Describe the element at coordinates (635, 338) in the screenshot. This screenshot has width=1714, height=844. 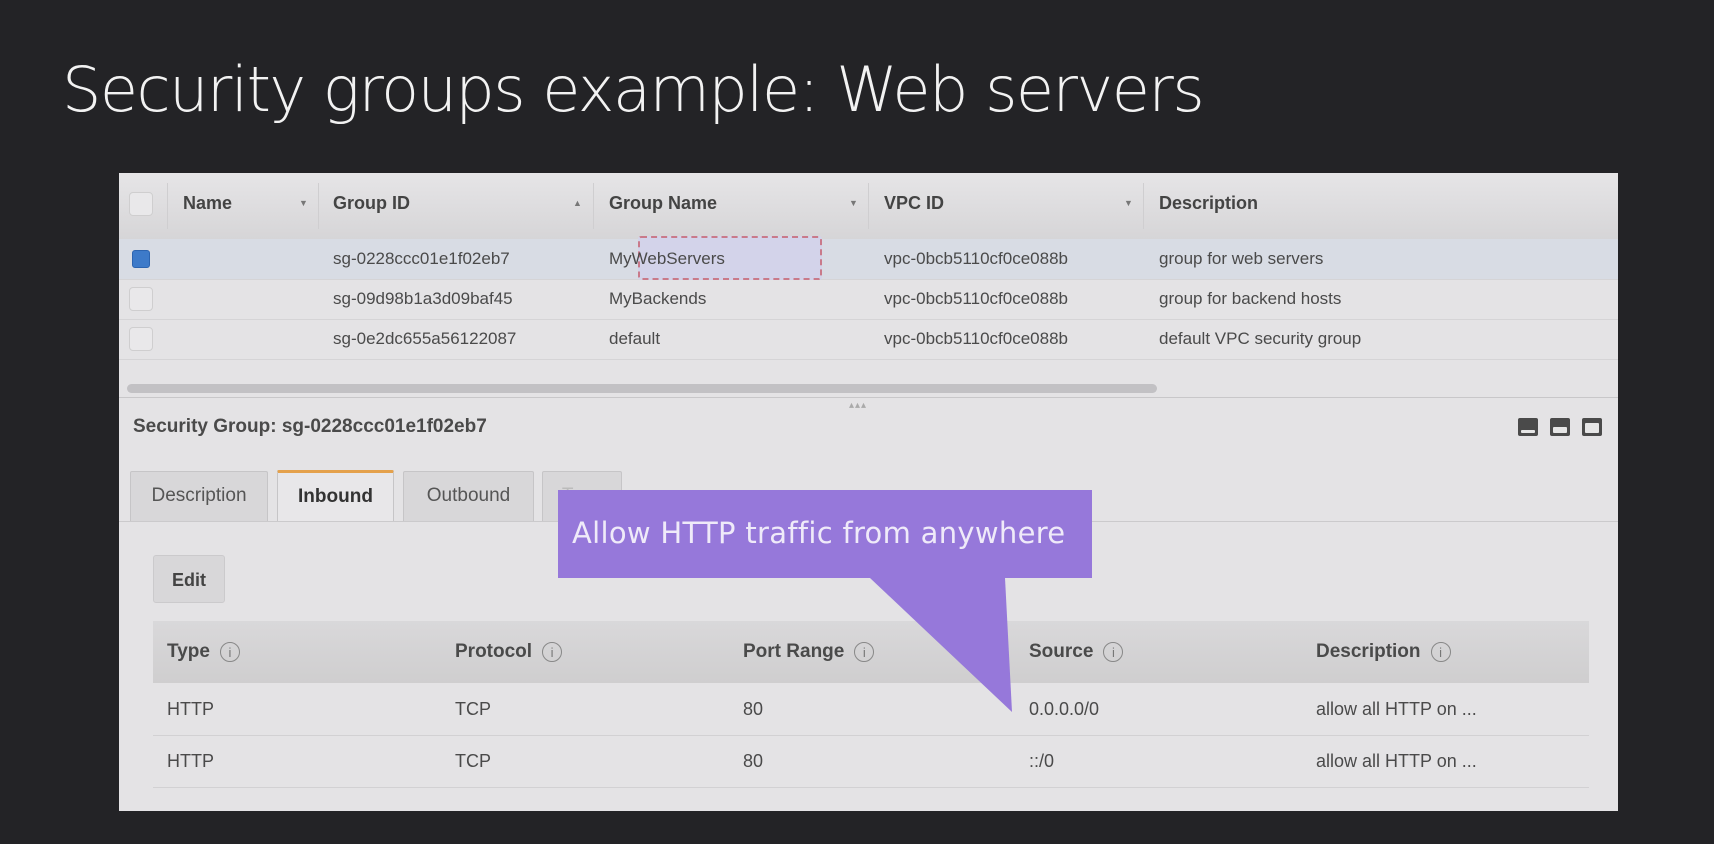
I see `cell-group-name: default` at that location.